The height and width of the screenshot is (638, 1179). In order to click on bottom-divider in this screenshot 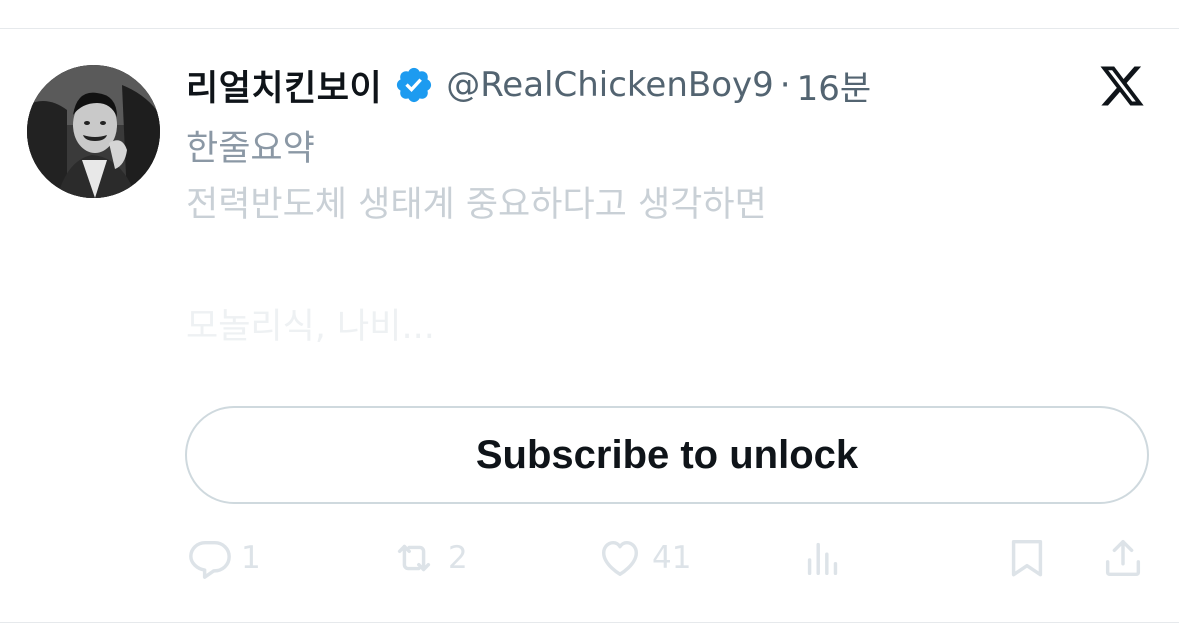, I will do `click(589, 622)`.